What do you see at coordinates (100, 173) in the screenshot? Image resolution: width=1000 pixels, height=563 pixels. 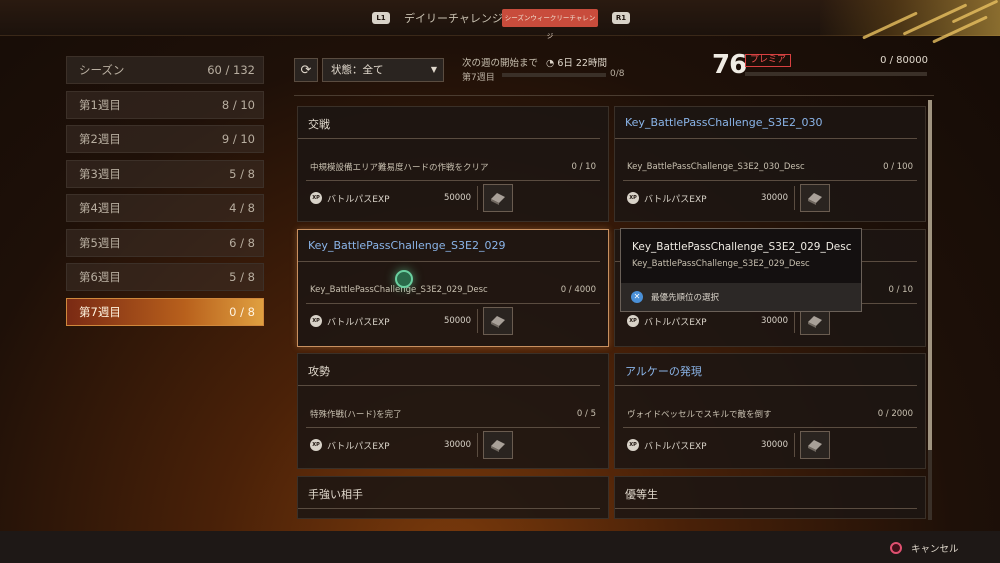 I see `sidebar-item-label: 第3週目` at bounding box center [100, 173].